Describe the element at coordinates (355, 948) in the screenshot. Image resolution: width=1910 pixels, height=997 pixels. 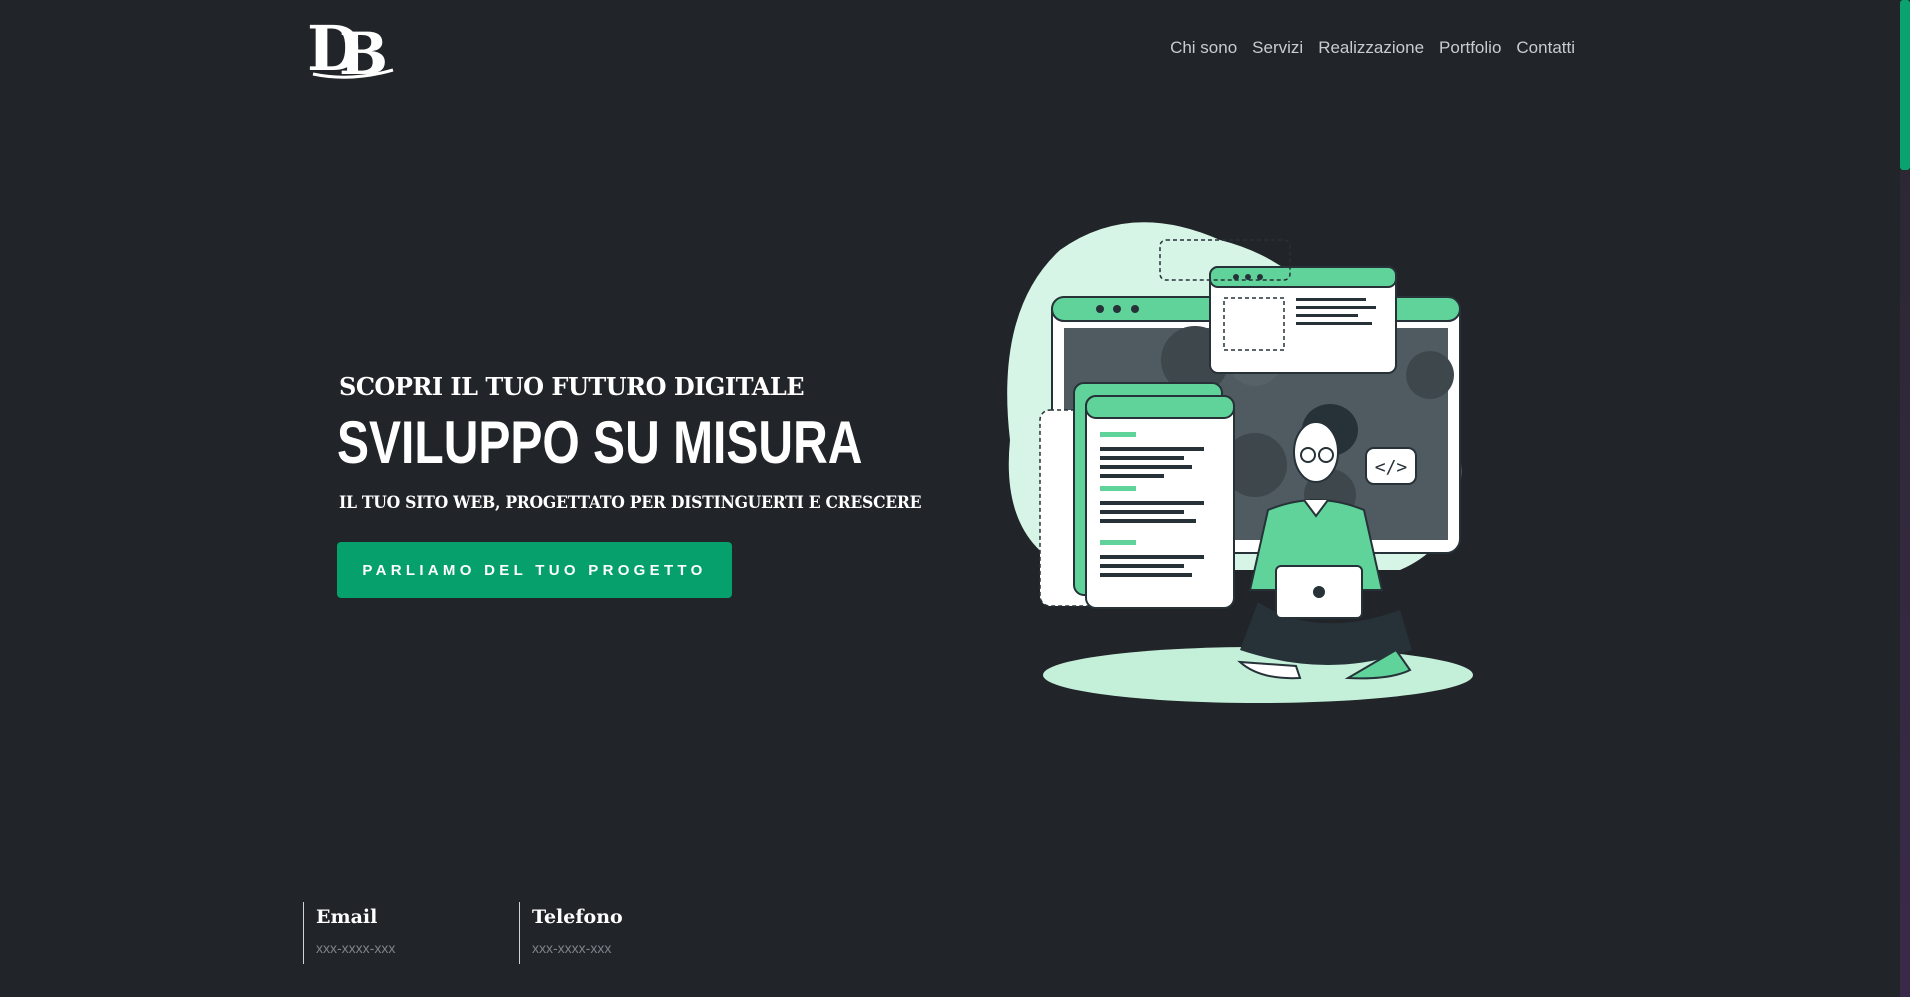
I see `contact-email-value: xxx-xxxx-xxx` at that location.